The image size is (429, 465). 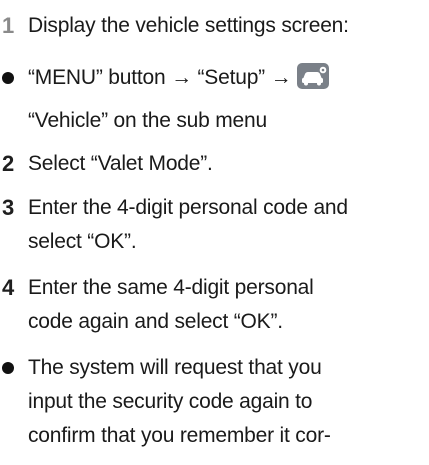 What do you see at coordinates (8, 207) in the screenshot?
I see `step-3-number: 3` at bounding box center [8, 207].